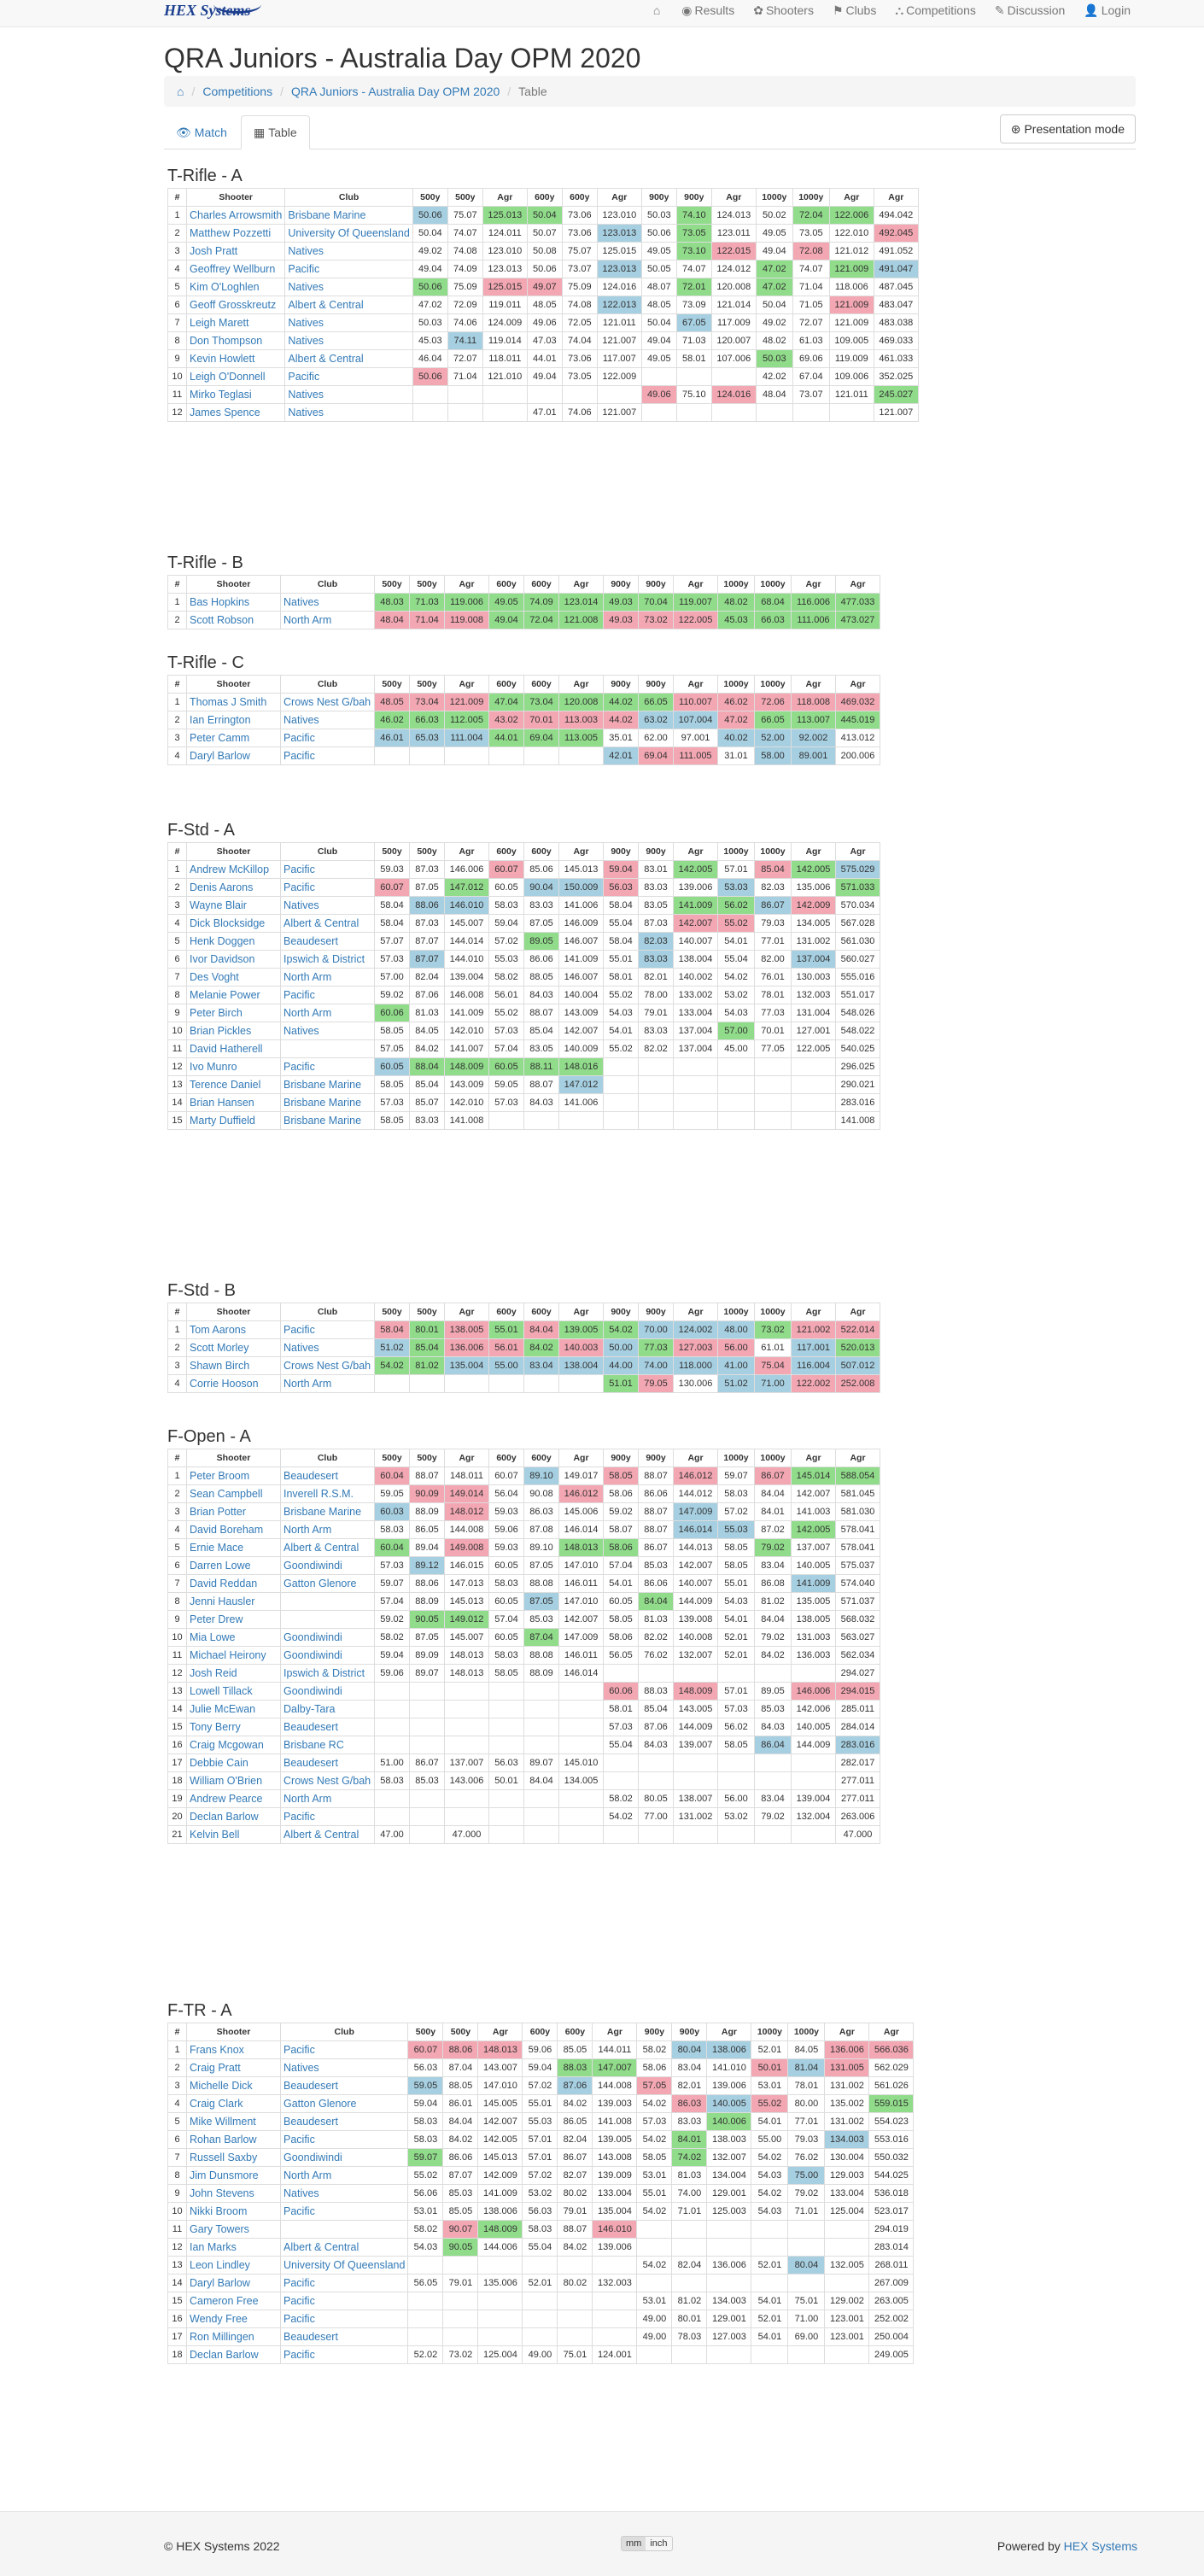 This screenshot has height=2576, width=1204. I want to click on shooter-link: Kevin Howlett, so click(235, 358).